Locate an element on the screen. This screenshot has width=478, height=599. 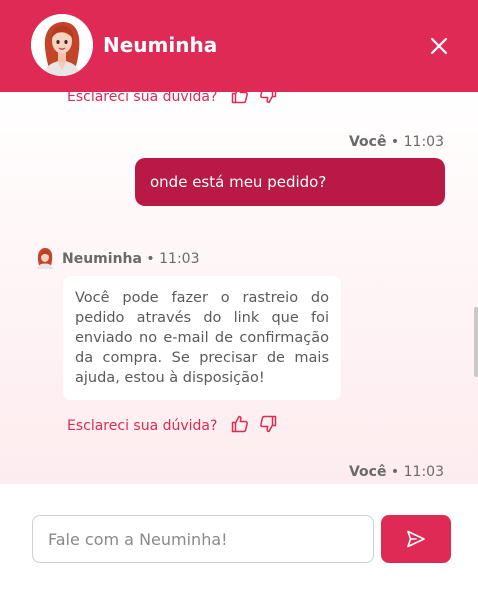
bot-message-meta: Neuminha • 11:03 is located at coordinates (130, 259).